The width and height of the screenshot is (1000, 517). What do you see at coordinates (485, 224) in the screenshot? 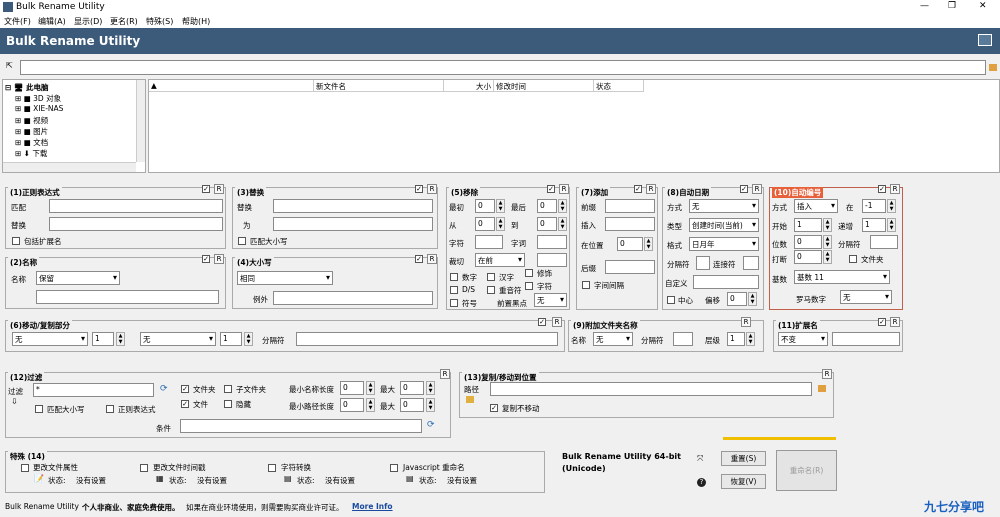
I see `from-input: 0` at bounding box center [485, 224].